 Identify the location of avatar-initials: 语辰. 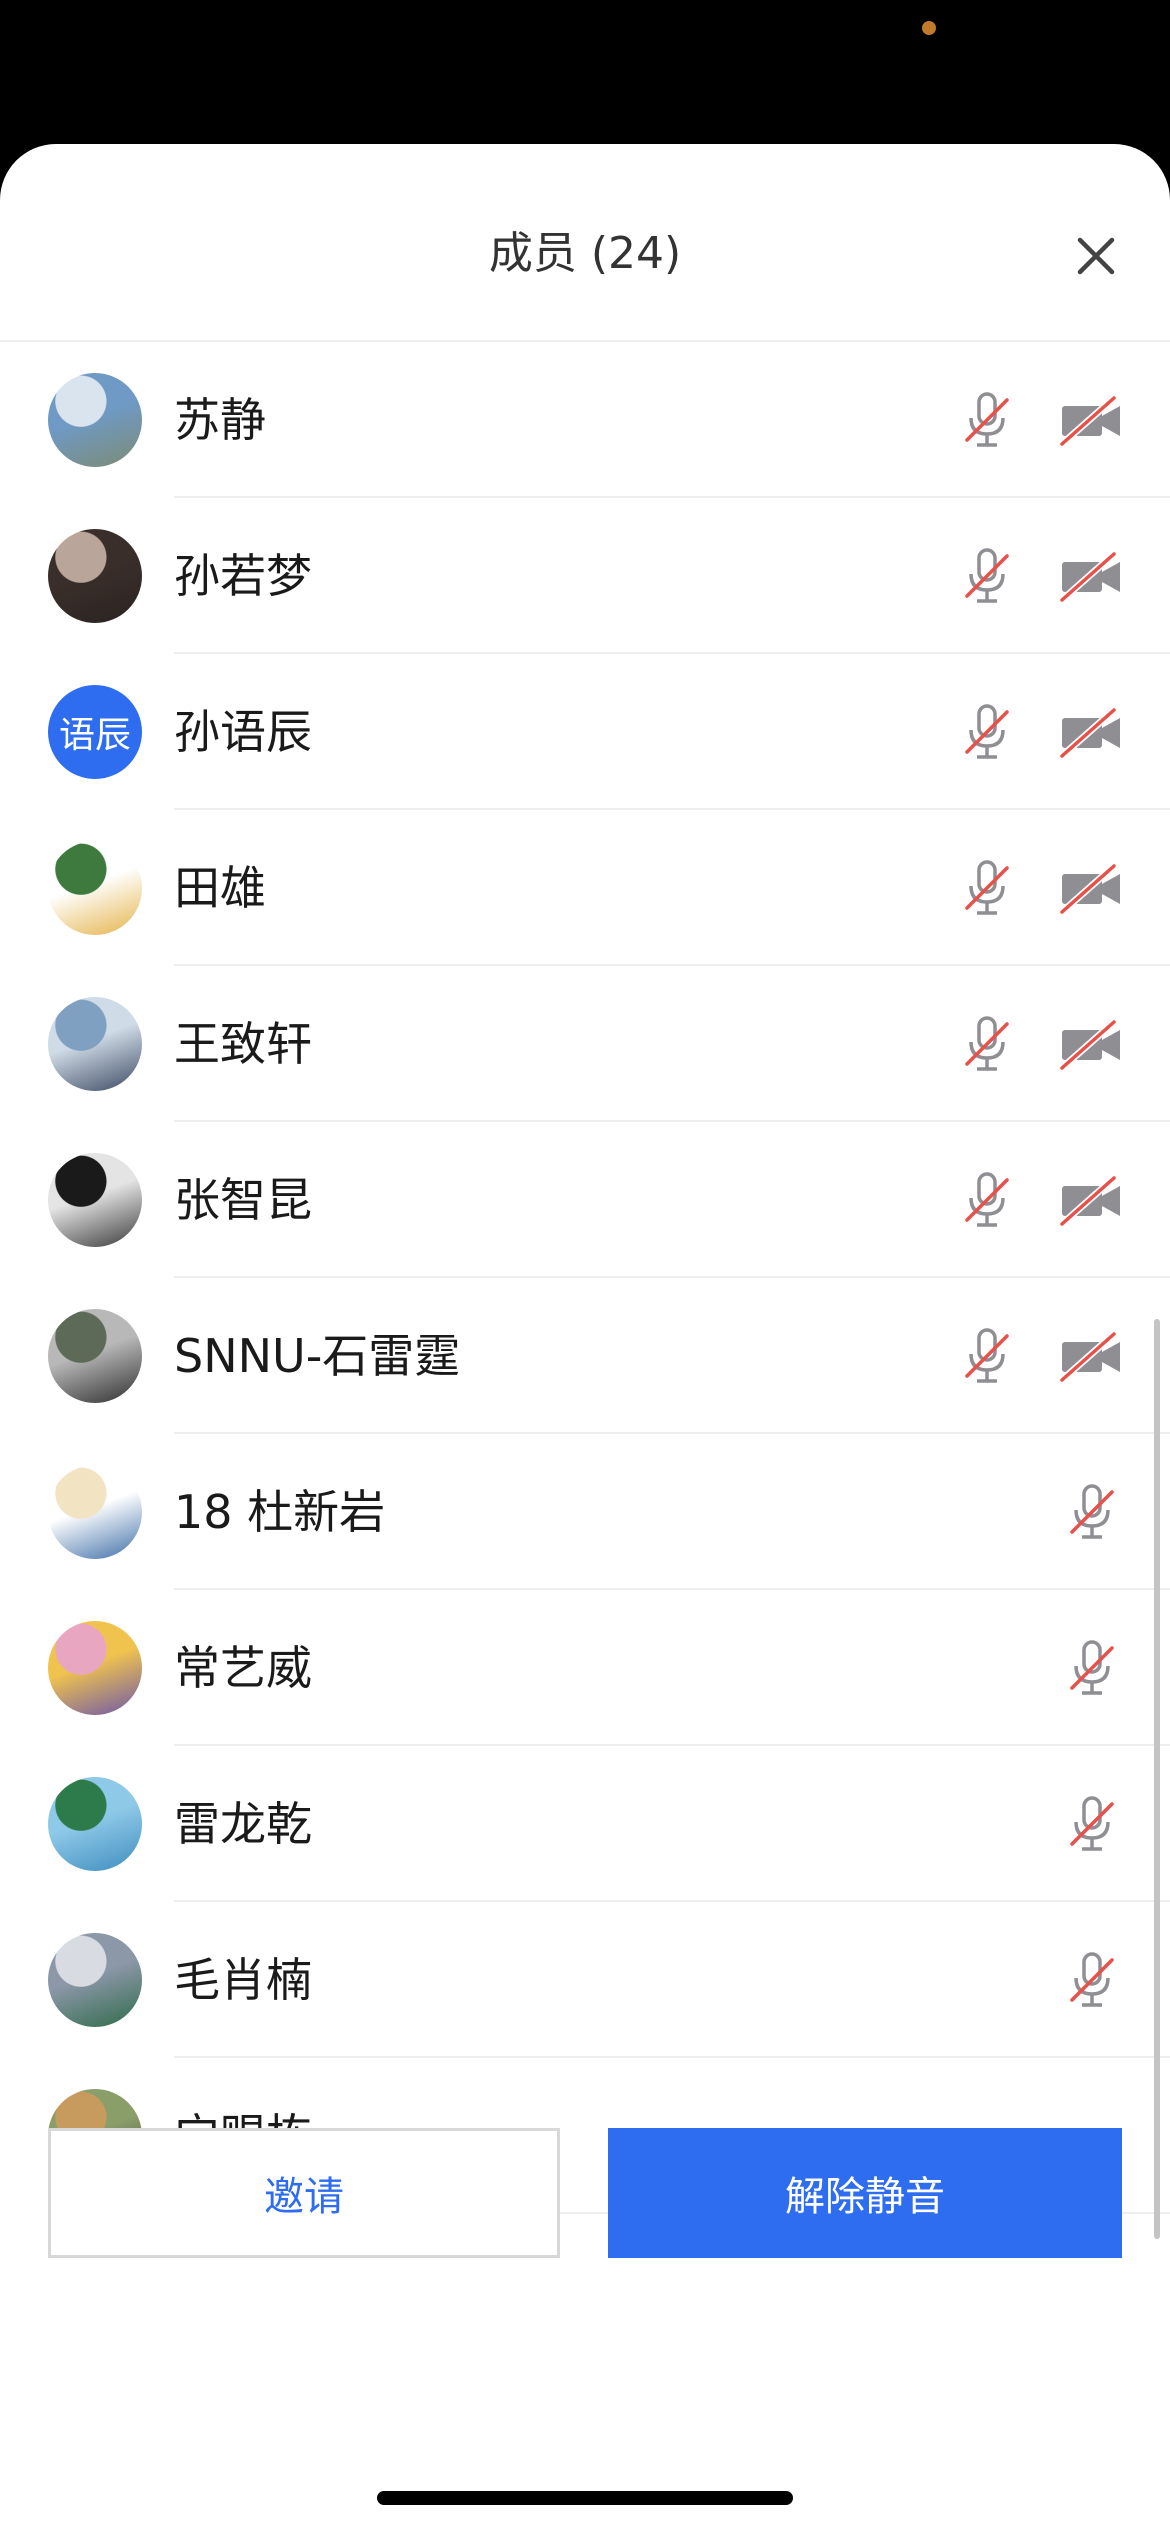
(94, 735).